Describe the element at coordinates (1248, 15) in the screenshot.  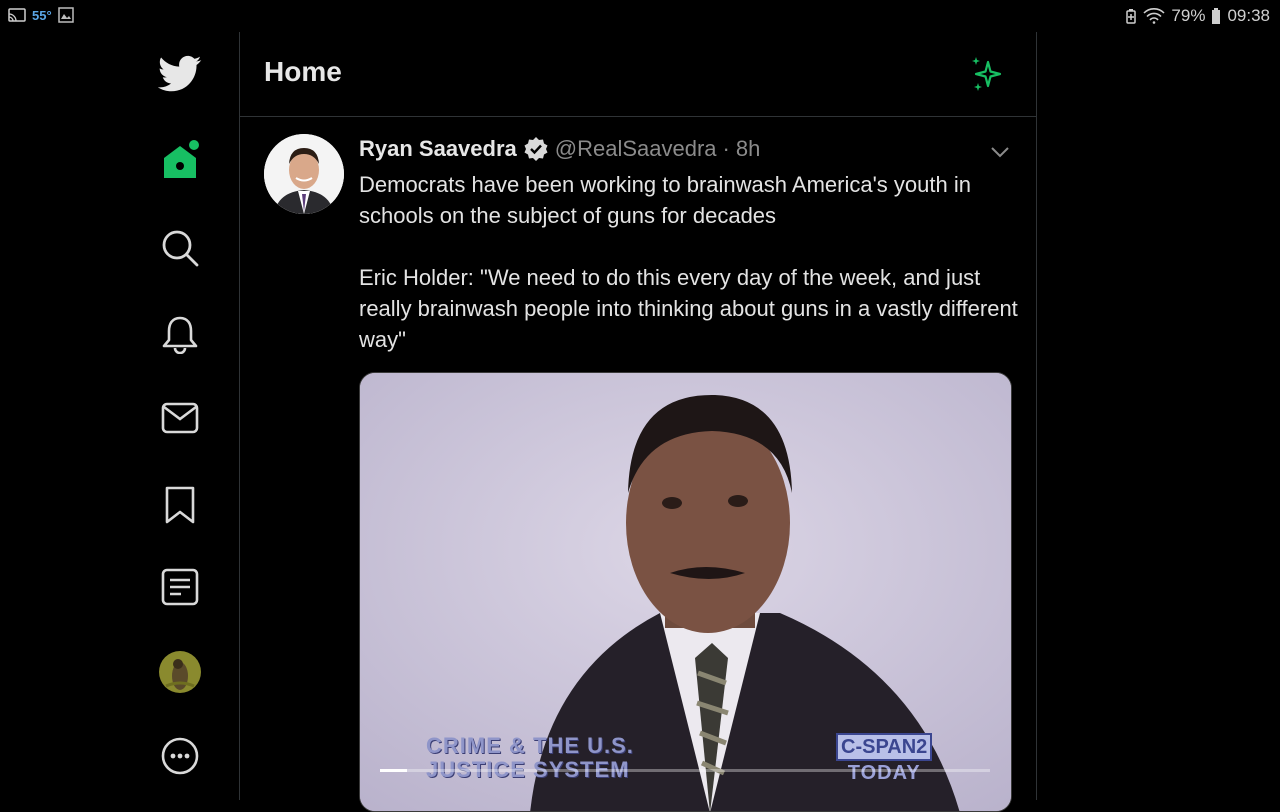
I see `clock: 09:38` at that location.